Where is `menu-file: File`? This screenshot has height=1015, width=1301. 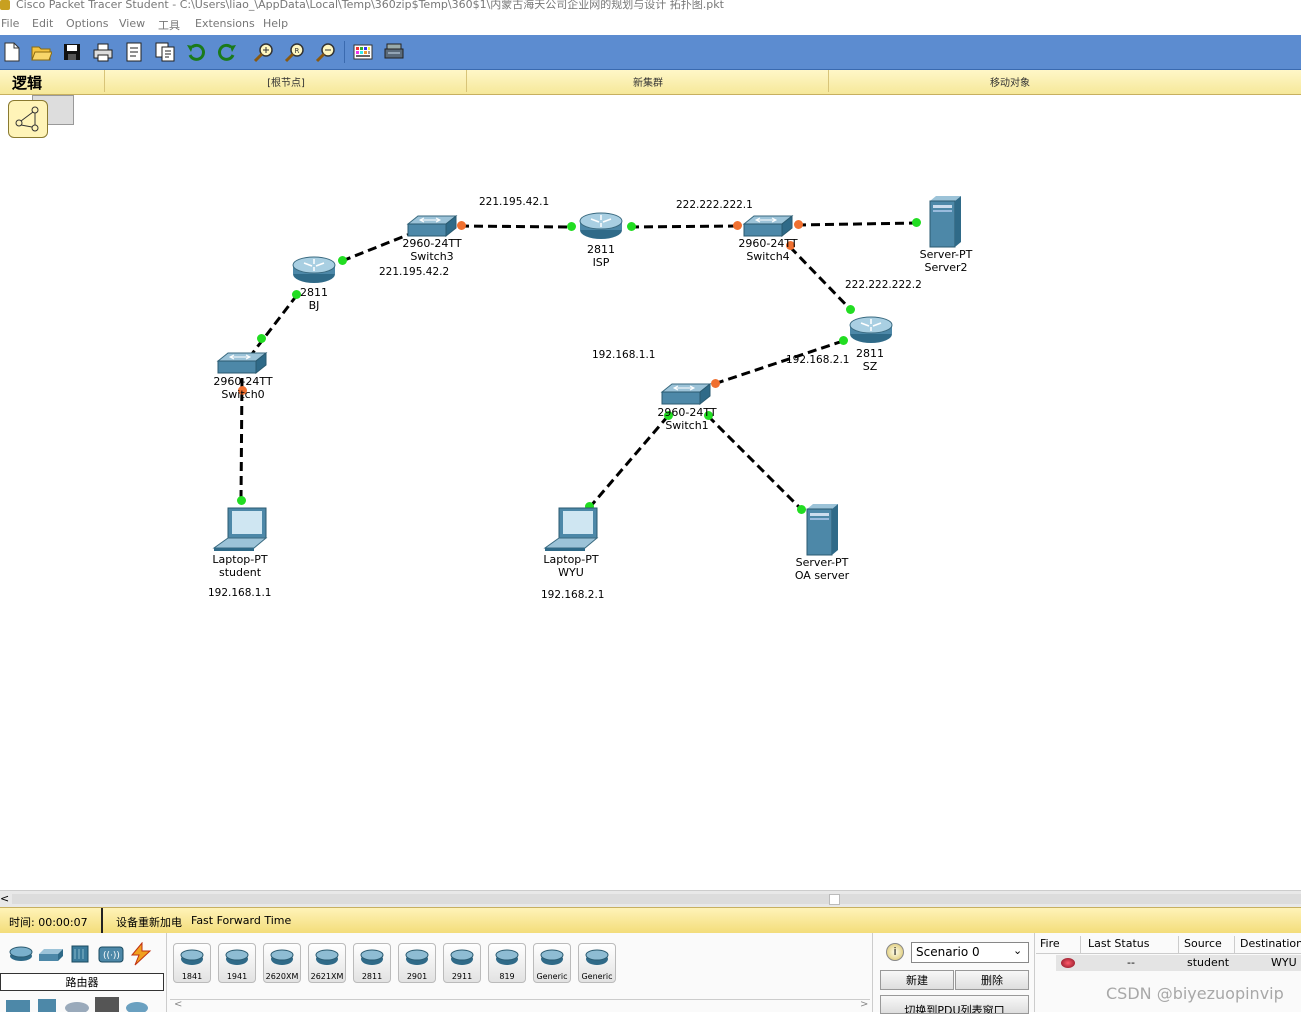
menu-file: File is located at coordinates (10, 23).